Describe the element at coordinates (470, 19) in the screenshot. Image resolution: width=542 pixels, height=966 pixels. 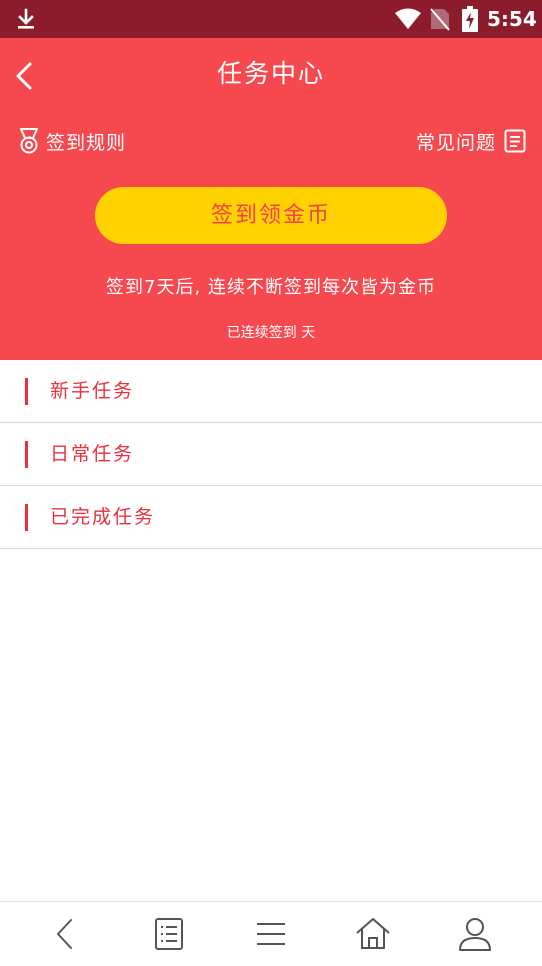
I see `battery-charging-icon` at that location.